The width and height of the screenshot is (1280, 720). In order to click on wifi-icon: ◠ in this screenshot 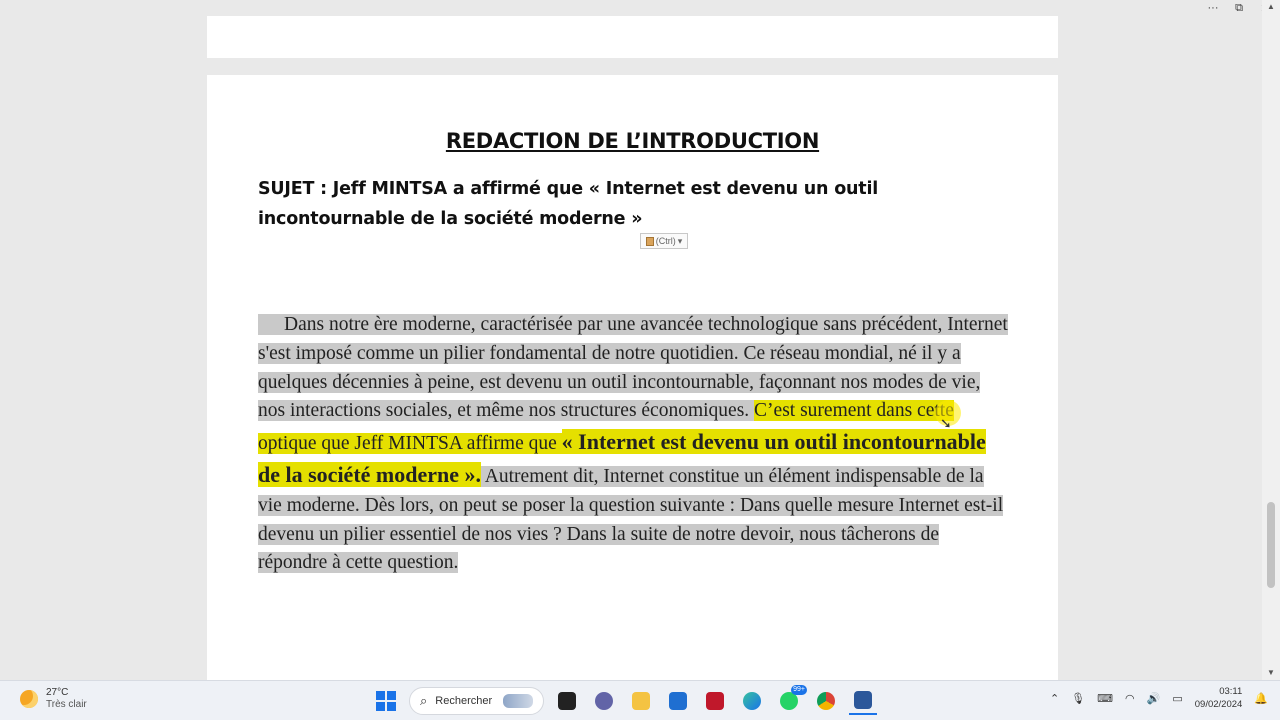, I will do `click(1130, 698)`.